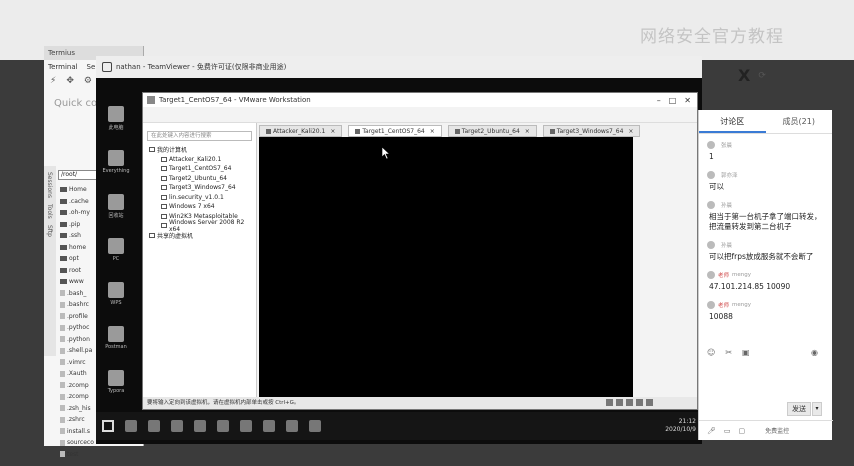  What do you see at coordinates (80, 420) in the screenshot?
I see `file-item: .zshrc` at bounding box center [80, 420].